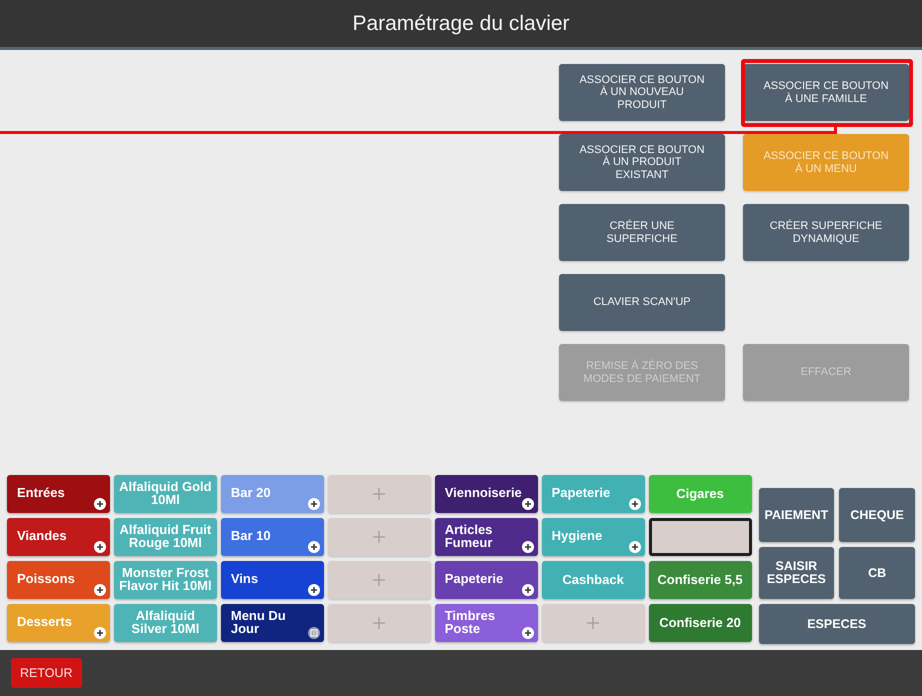  Describe the element at coordinates (461, 23) in the screenshot. I see `window-title: Paramétrage du clavier` at that location.